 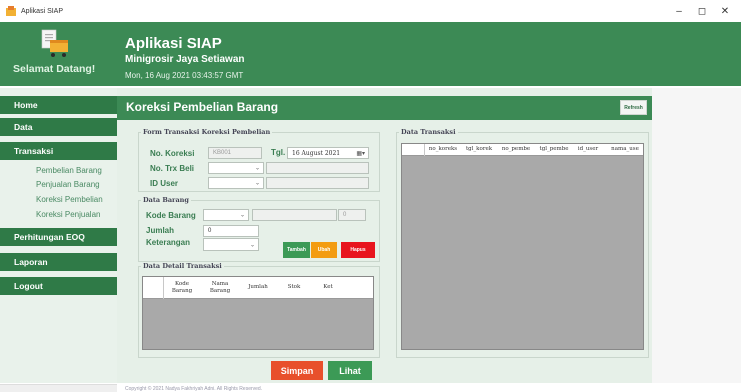 I want to click on col-no-pembelian: no_pembe, so click(x=516, y=149).